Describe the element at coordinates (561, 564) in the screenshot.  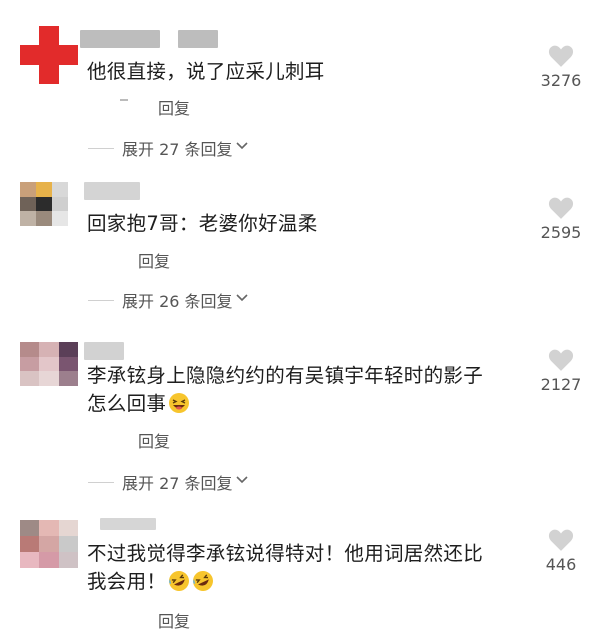
I see `like-count: 446` at that location.